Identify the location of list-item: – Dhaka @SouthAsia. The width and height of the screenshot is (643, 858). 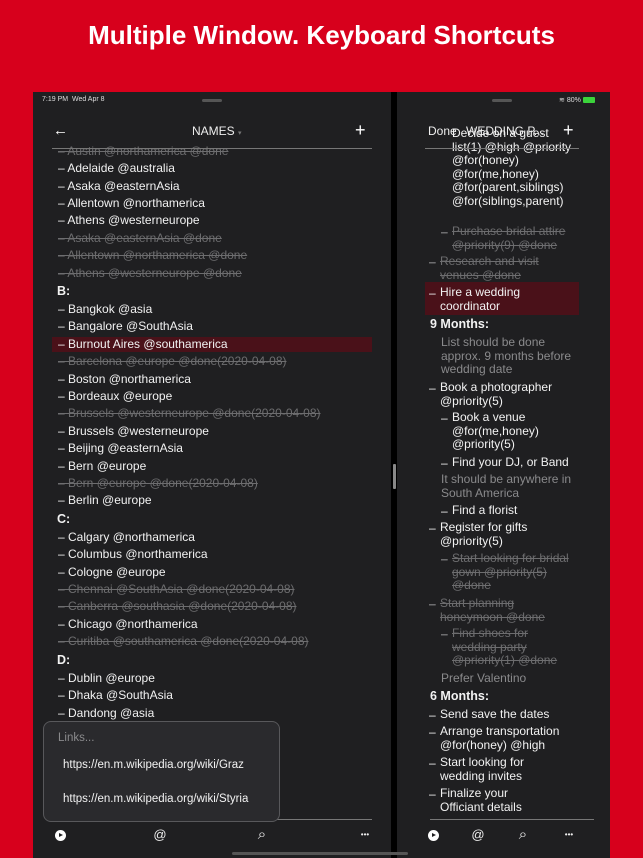
(115, 695).